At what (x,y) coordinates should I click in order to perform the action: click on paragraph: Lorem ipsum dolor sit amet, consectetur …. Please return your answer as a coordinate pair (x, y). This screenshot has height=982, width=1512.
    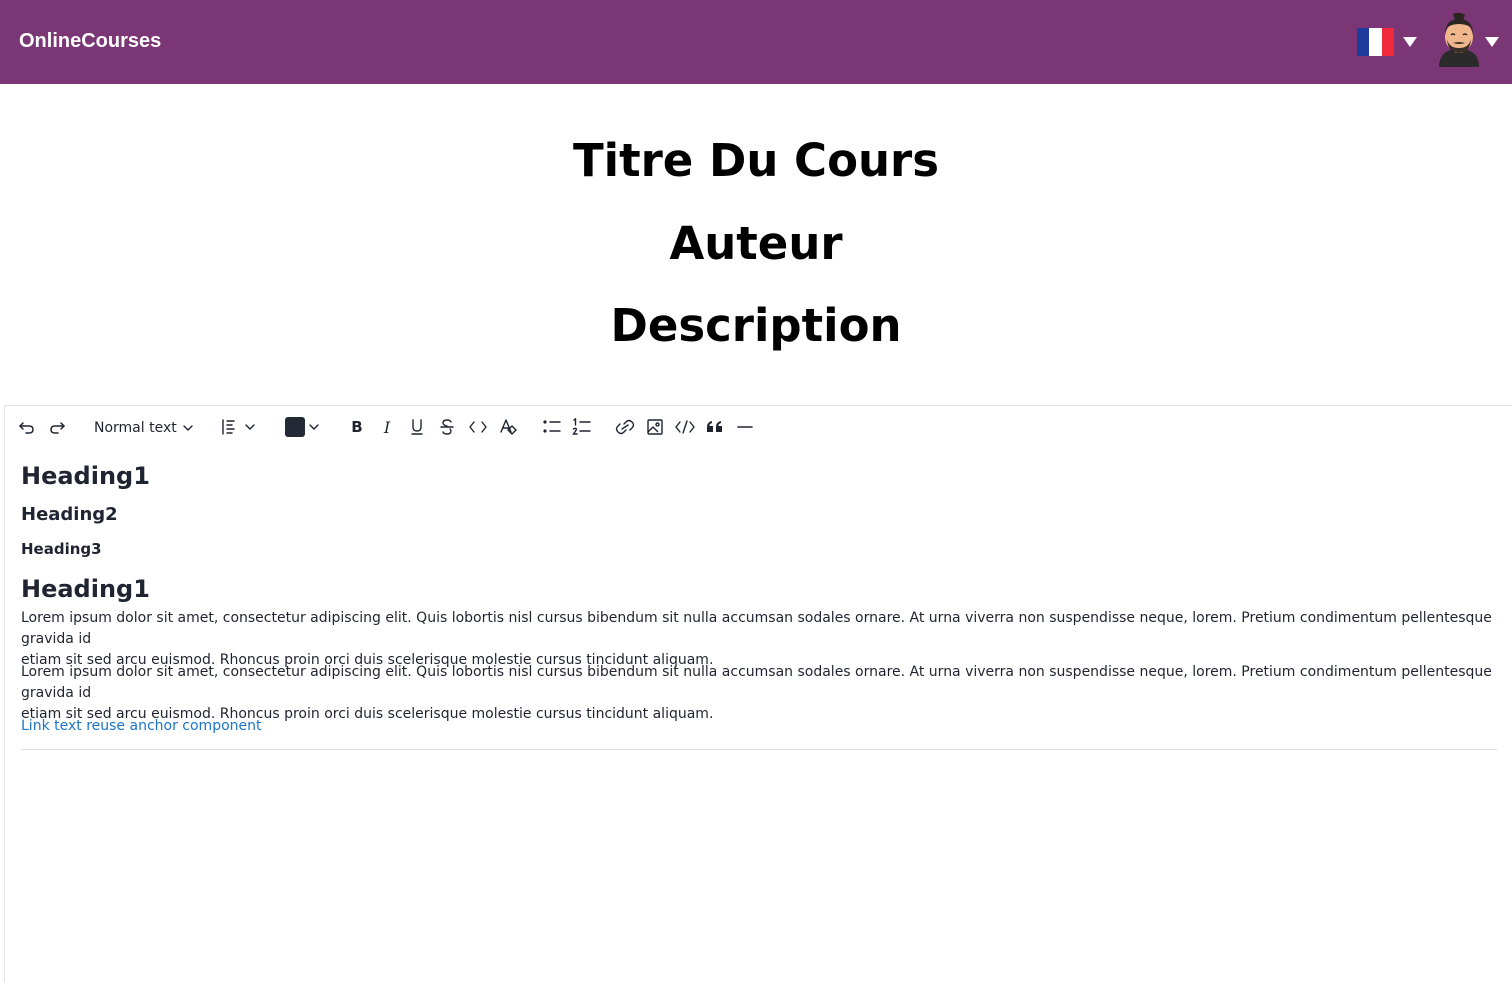
    Looking at the image, I should click on (759, 693).